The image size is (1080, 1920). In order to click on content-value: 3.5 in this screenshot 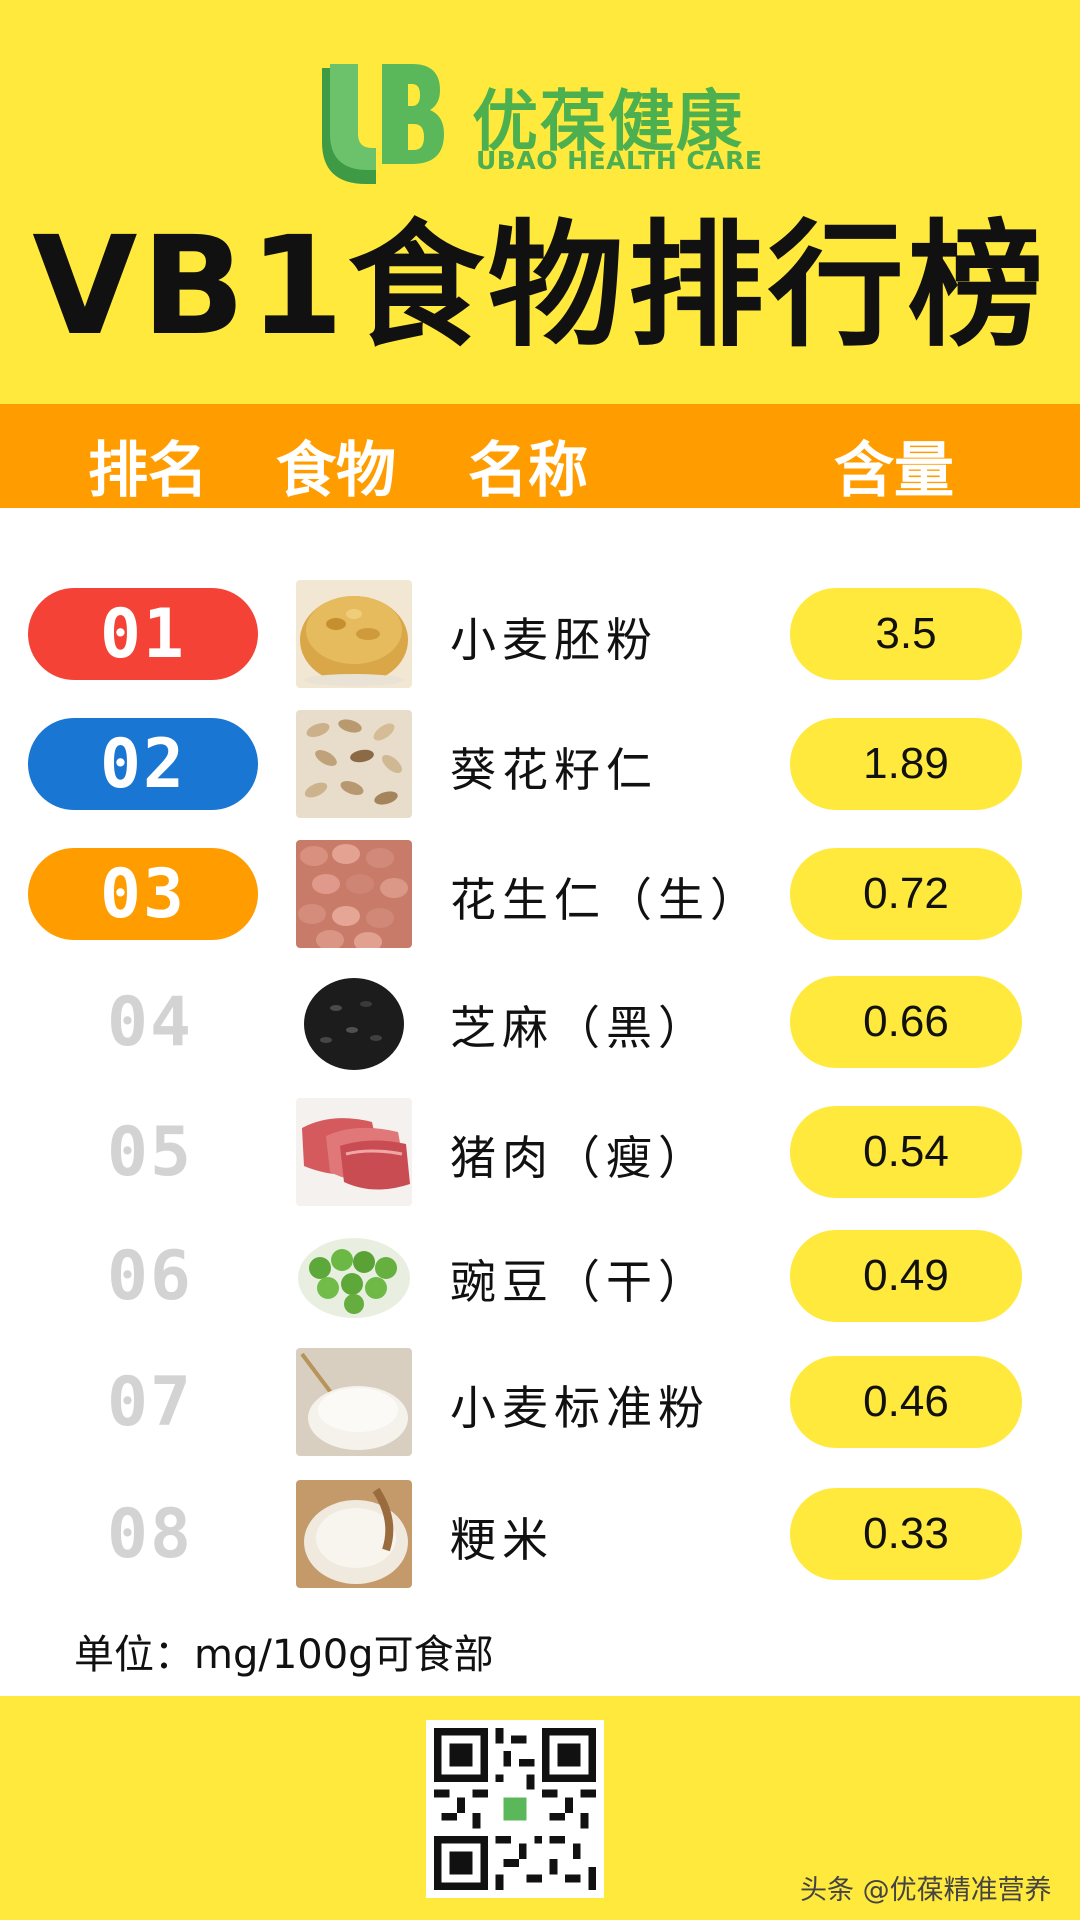, I will do `click(906, 634)`.